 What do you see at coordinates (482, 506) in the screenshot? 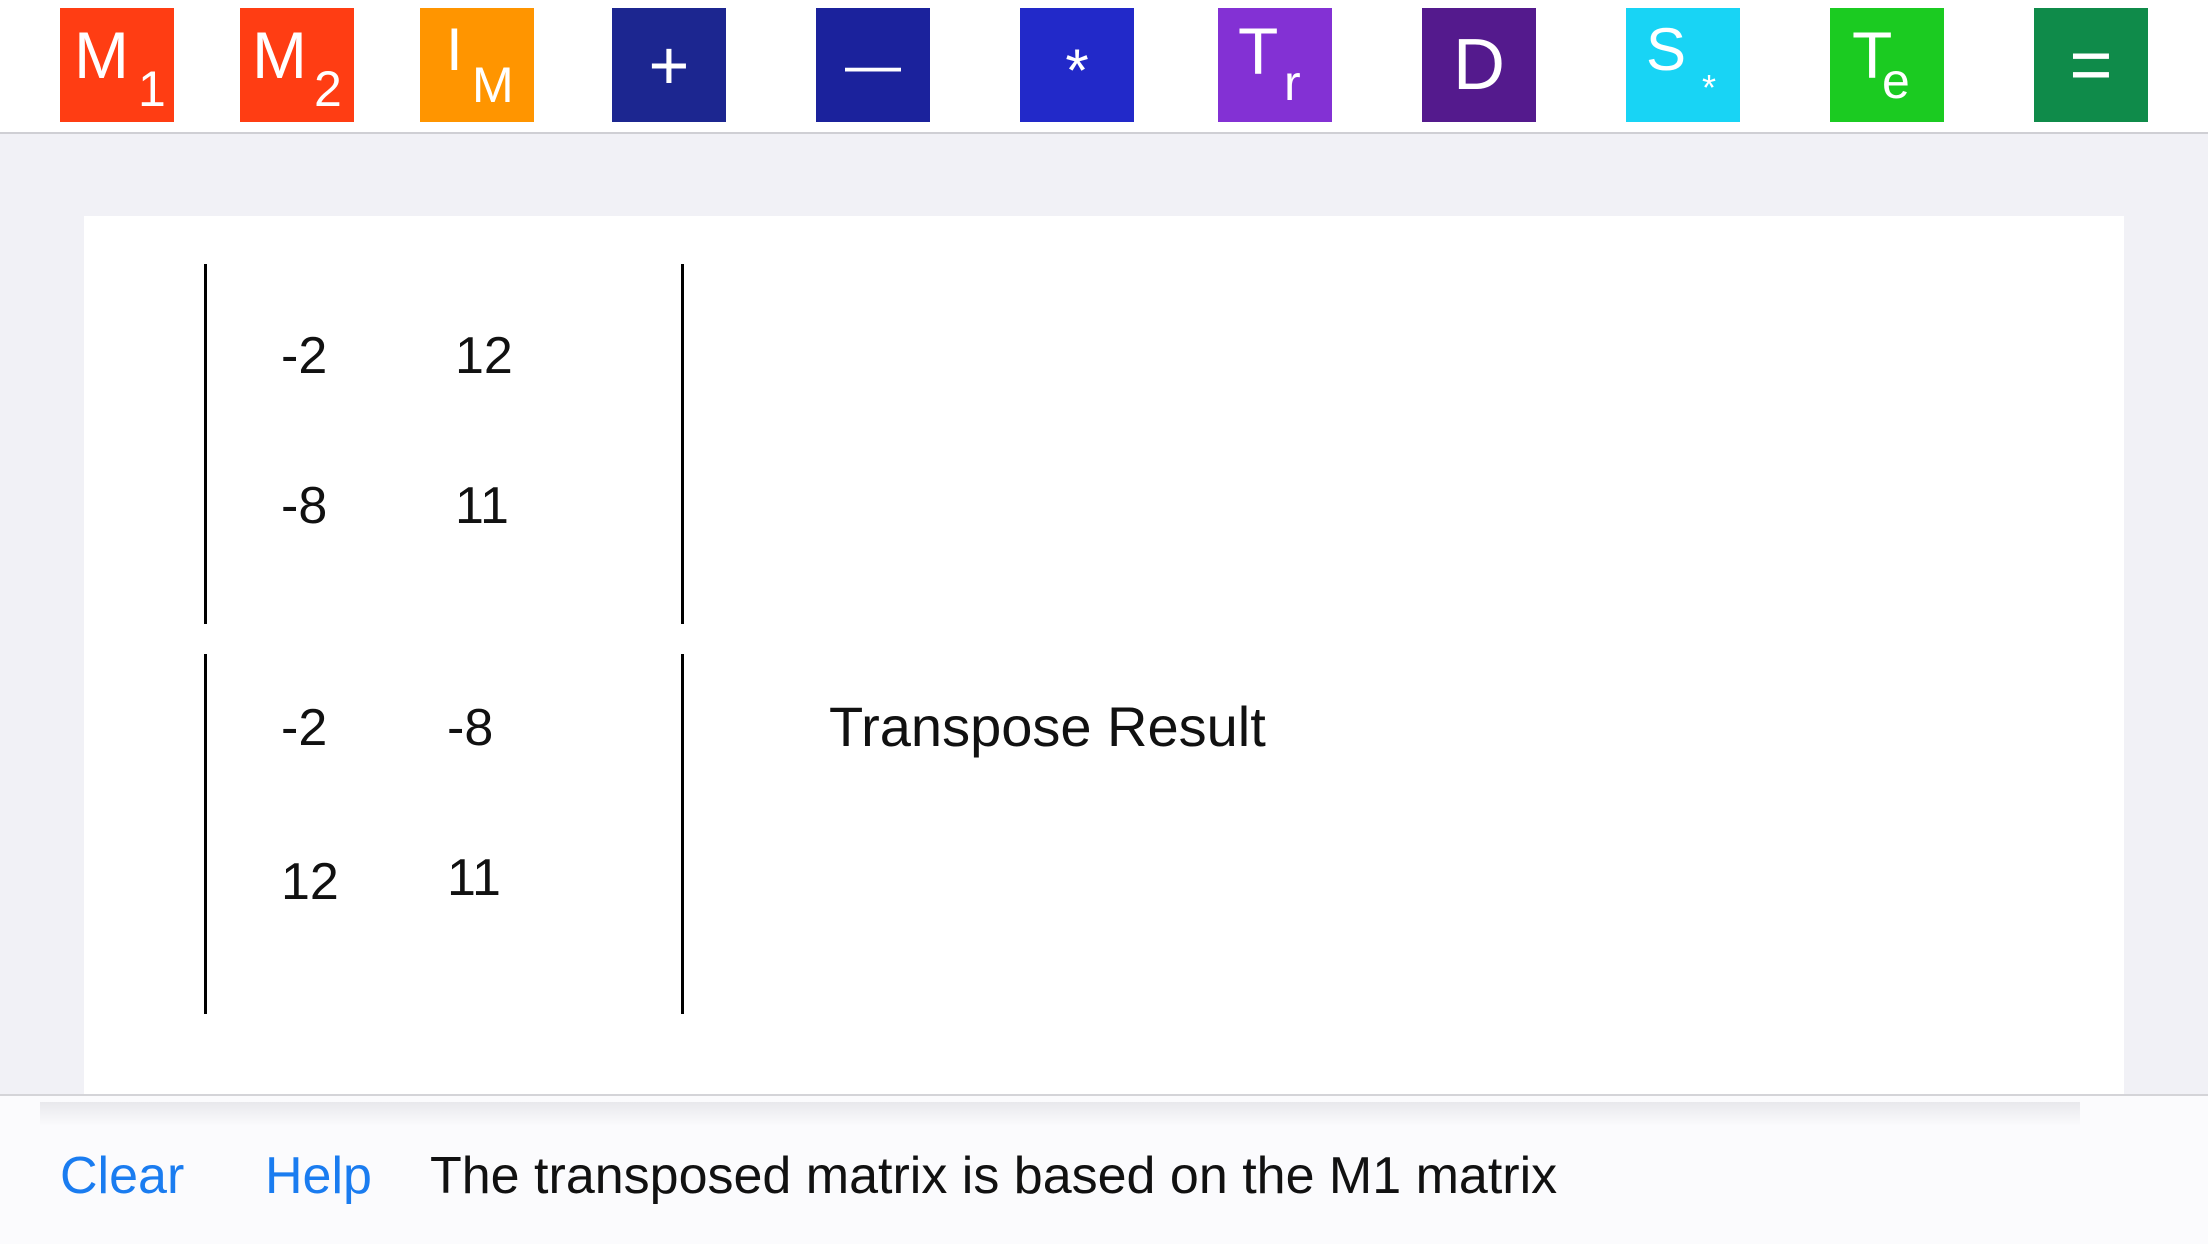
I see `input-cell-r2c2: 11` at bounding box center [482, 506].